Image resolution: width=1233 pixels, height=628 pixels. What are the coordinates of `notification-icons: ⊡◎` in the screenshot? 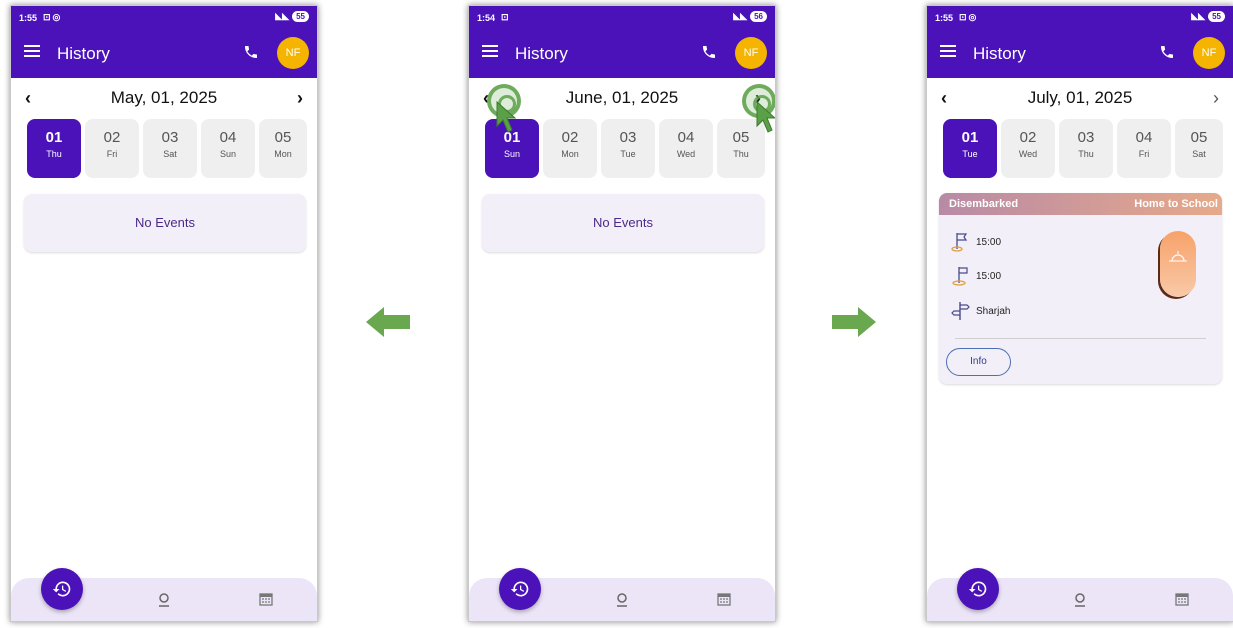 It's located at (969, 17).